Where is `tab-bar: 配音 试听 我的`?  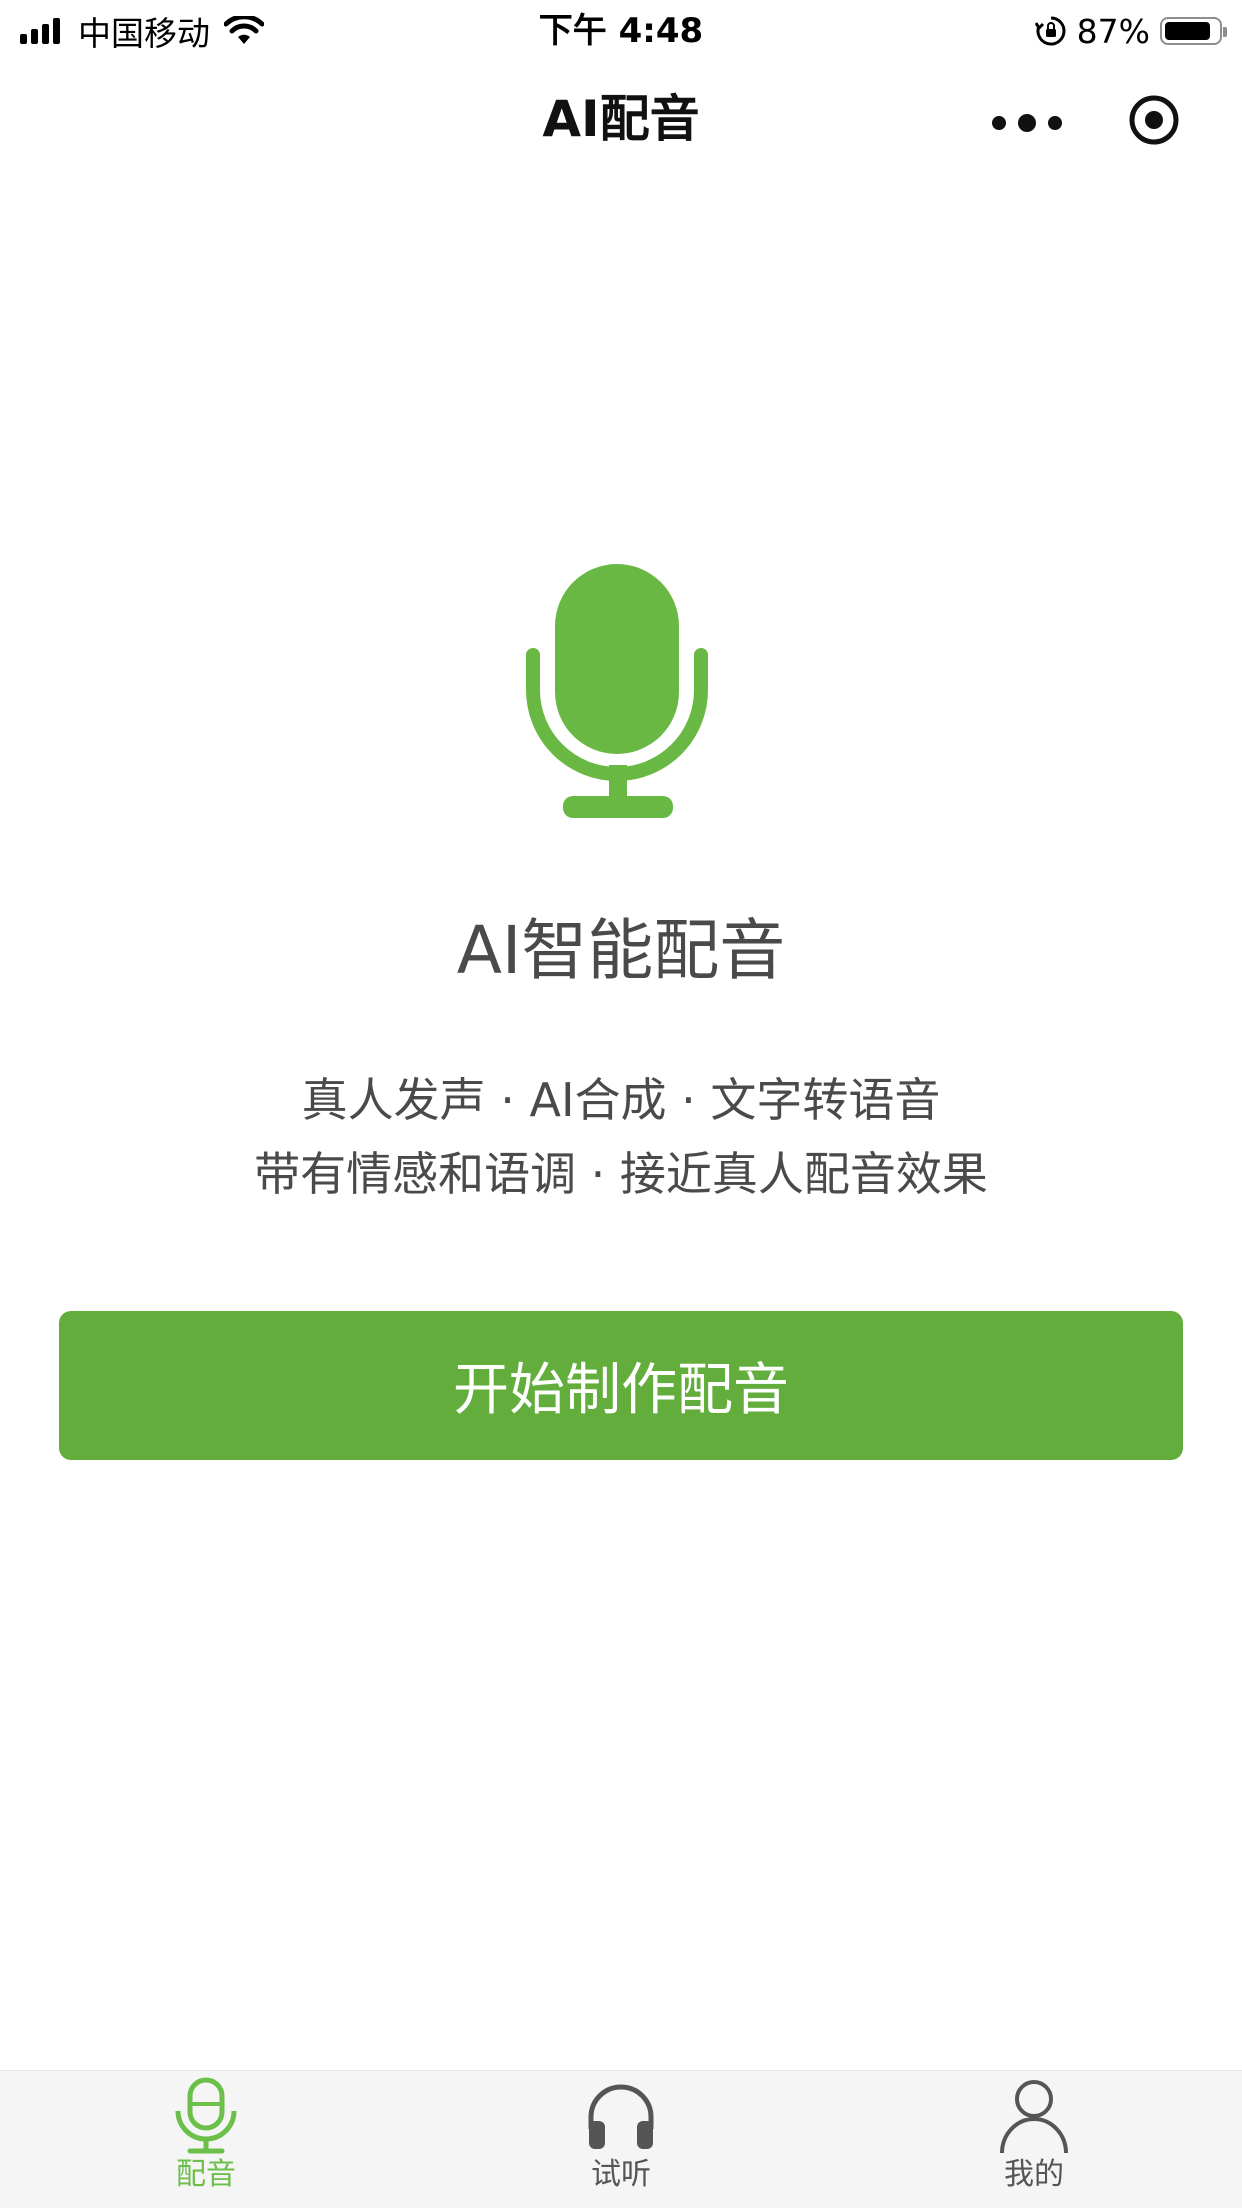 tab-bar: 配音 试听 我的 is located at coordinates (621, 2139).